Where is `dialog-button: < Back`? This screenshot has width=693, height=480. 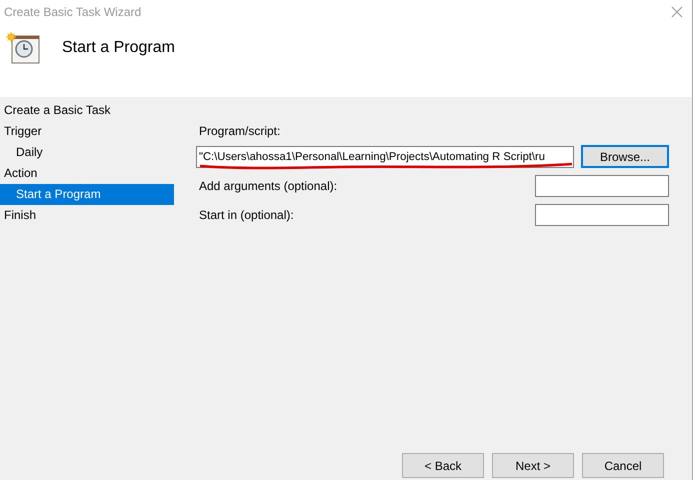 dialog-button: < Back is located at coordinates (443, 465).